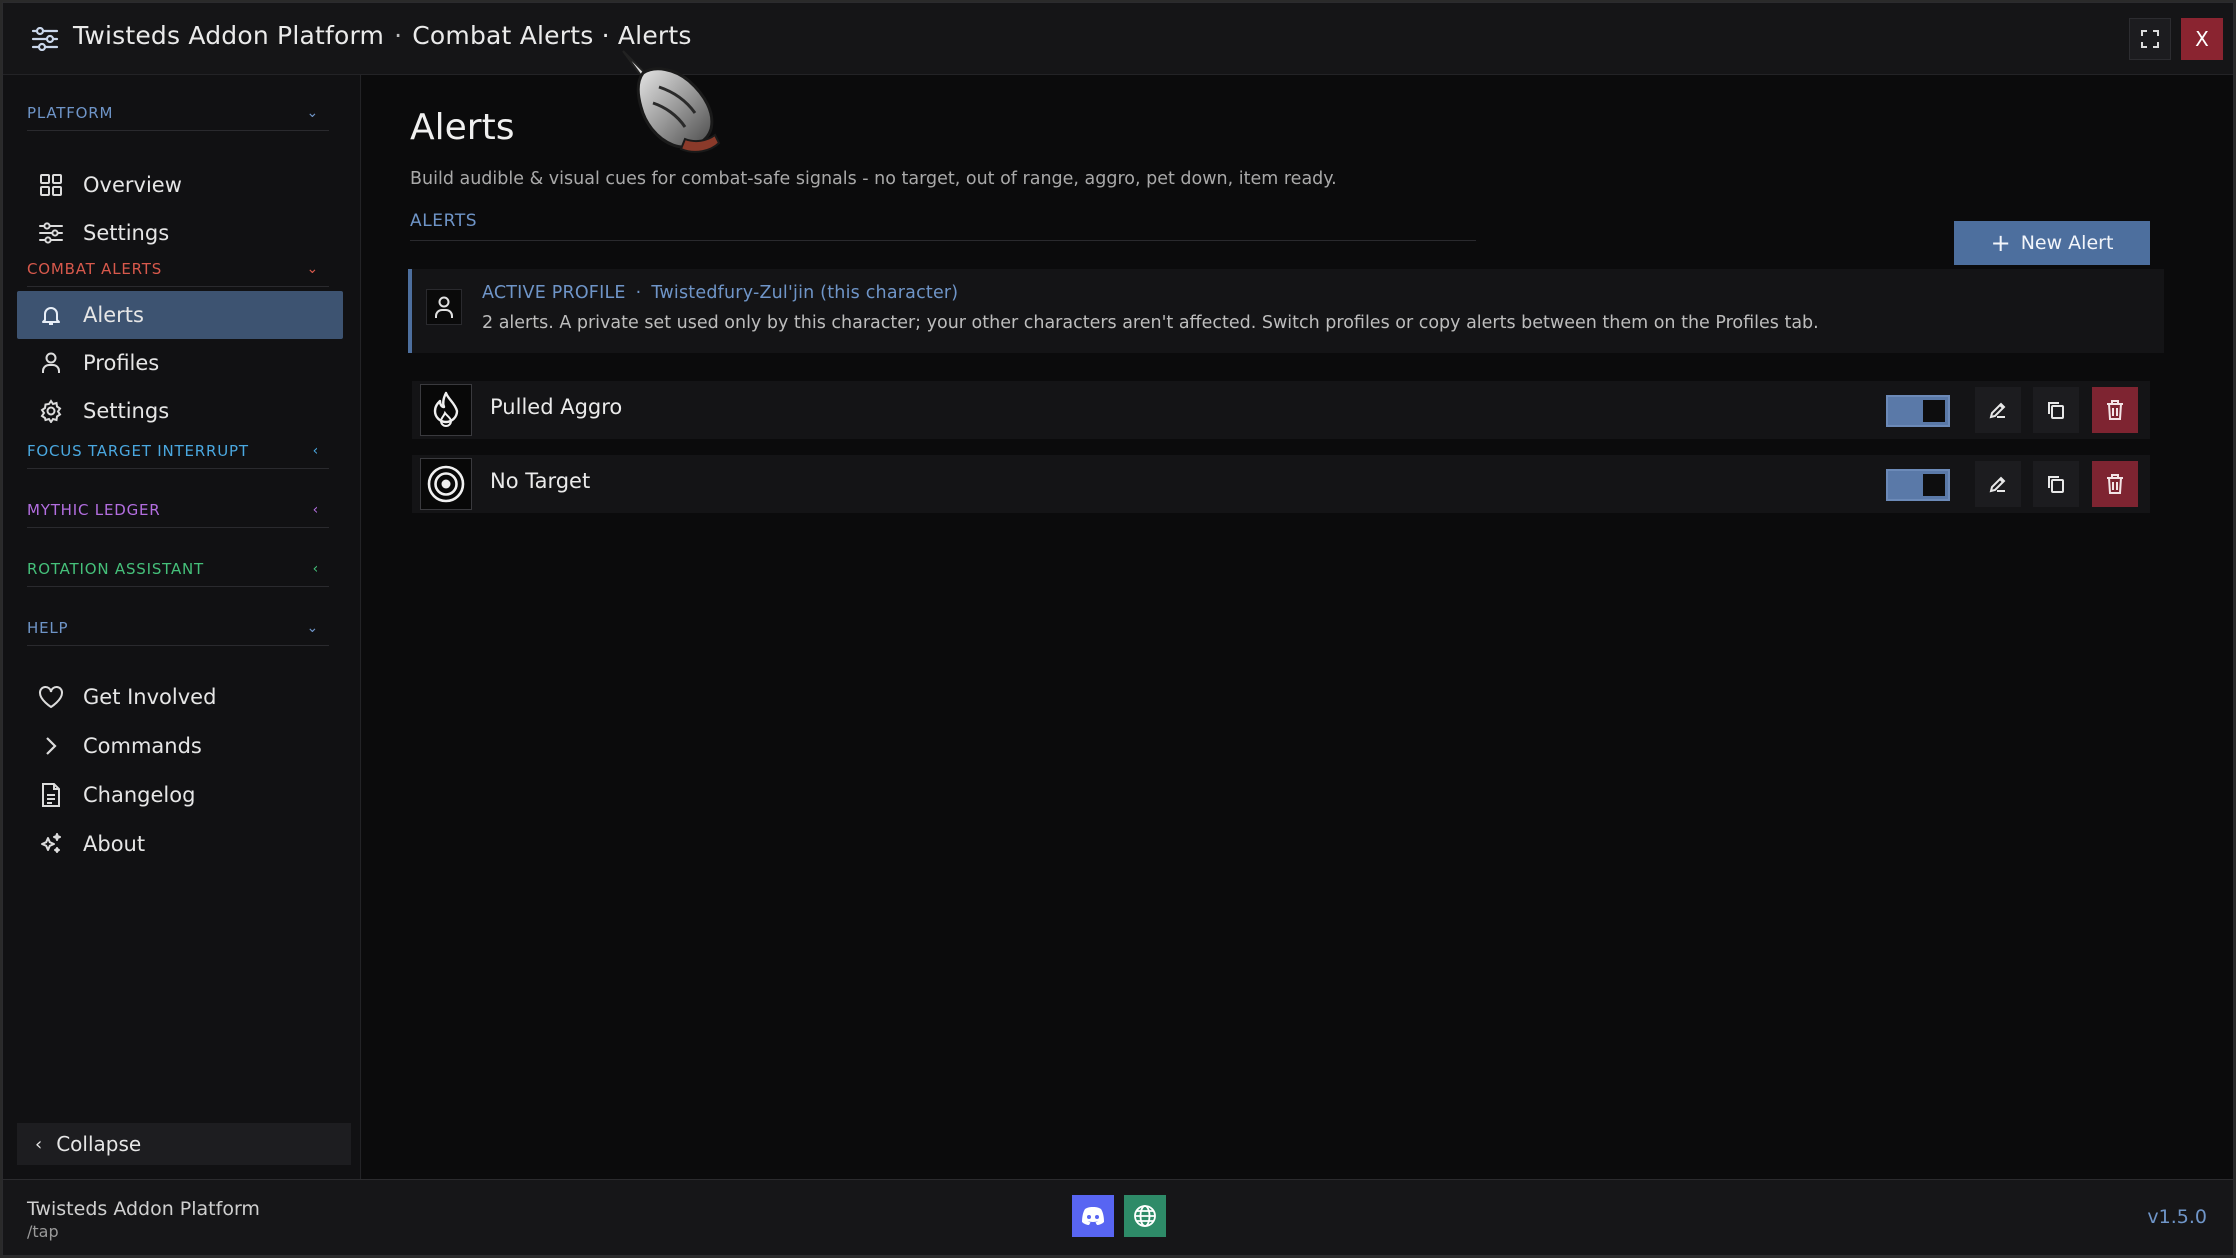  I want to click on version-label: v1.5.0, so click(2177, 1217).